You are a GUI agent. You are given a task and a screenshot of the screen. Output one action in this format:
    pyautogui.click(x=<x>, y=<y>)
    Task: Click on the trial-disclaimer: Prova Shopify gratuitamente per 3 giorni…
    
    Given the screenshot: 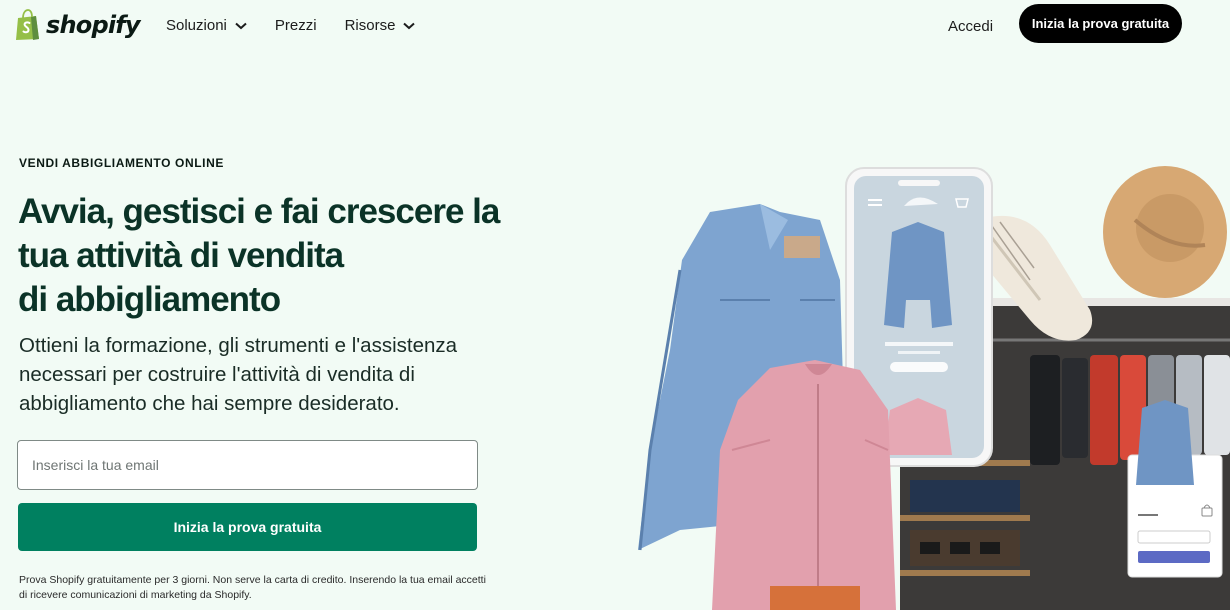 What is the action you would take?
    pyautogui.click(x=252, y=587)
    